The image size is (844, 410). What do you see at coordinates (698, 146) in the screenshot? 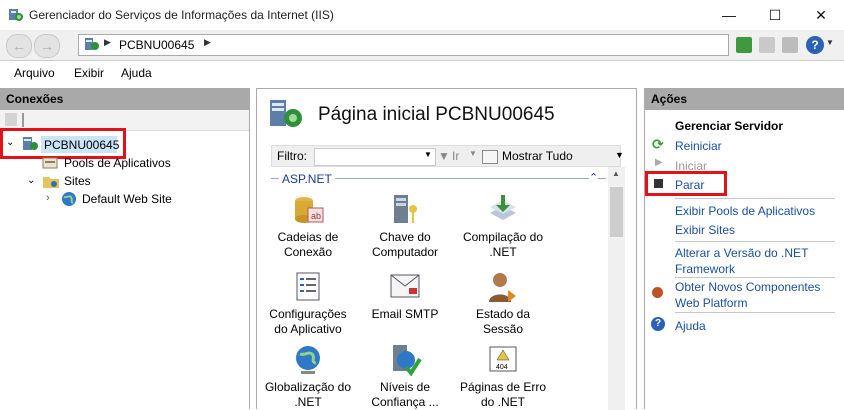
I see `action-restart: Reiniciar` at bounding box center [698, 146].